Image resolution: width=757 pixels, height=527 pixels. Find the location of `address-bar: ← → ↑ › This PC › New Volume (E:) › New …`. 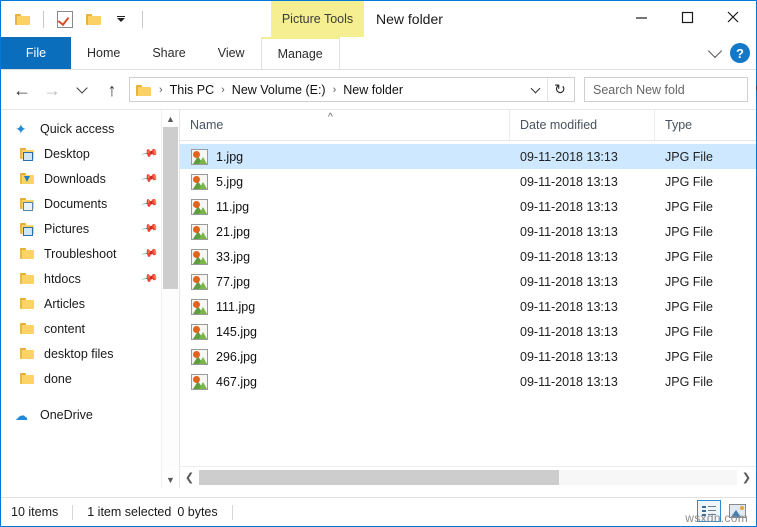

address-bar: ← → ↑ › This PC › New Volume (E:) › New … is located at coordinates (379, 89).